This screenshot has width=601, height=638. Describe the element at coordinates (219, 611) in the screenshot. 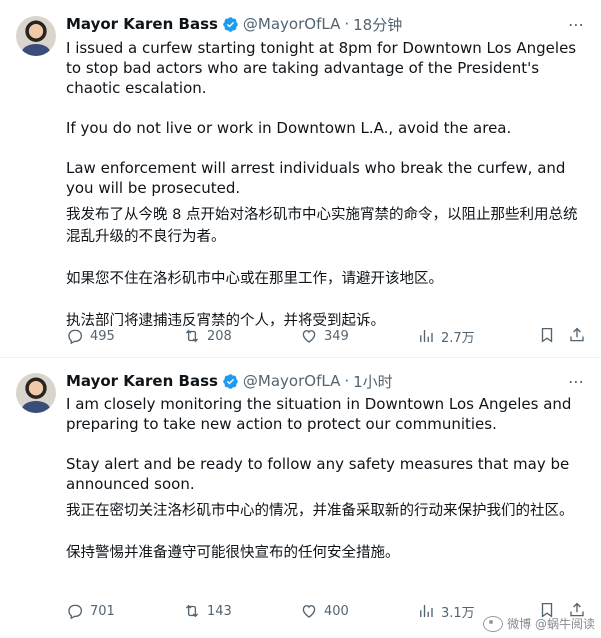

I see `repost-count: 143` at that location.